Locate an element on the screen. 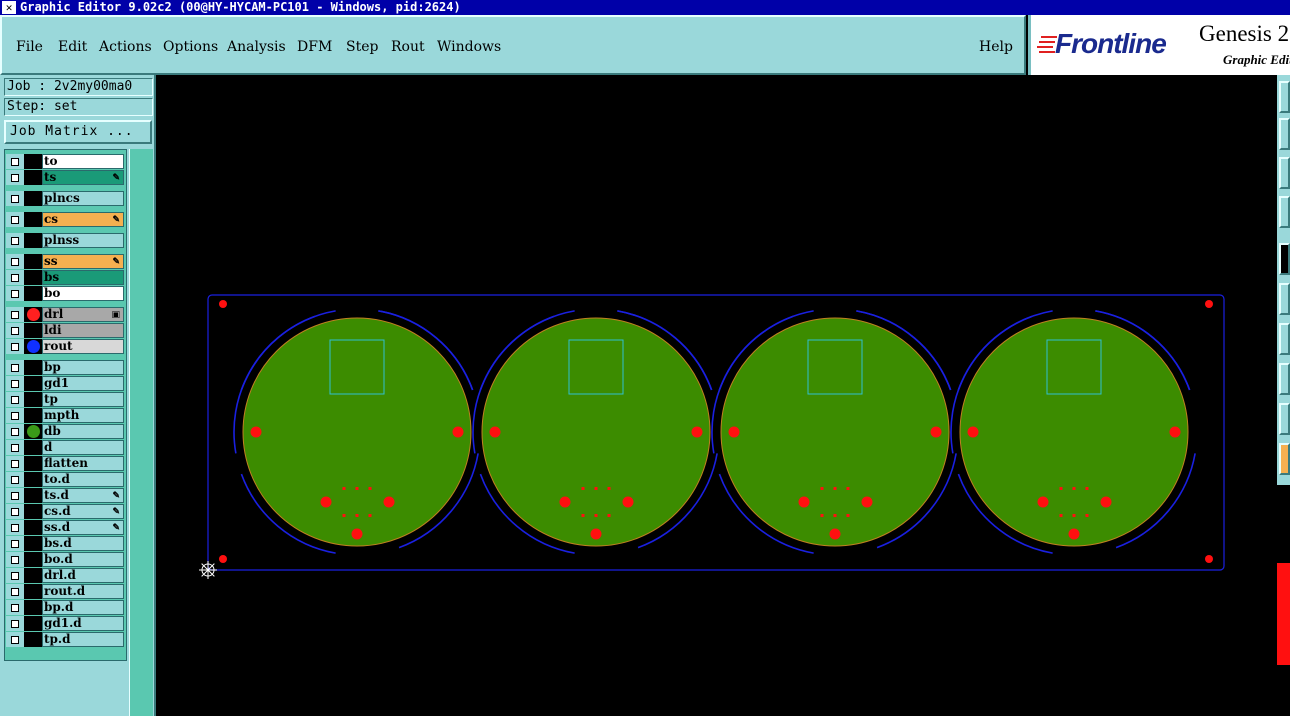 This screenshot has width=1290, height=716. layer-name: bs is located at coordinates (83, 277).